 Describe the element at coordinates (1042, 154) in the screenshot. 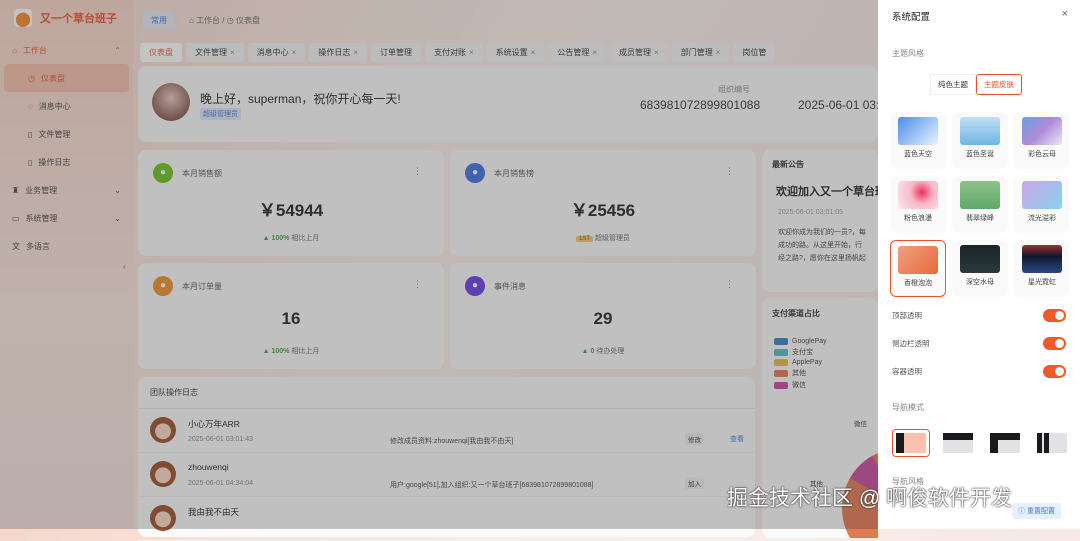

I see `skin-name: 彩色云母` at that location.